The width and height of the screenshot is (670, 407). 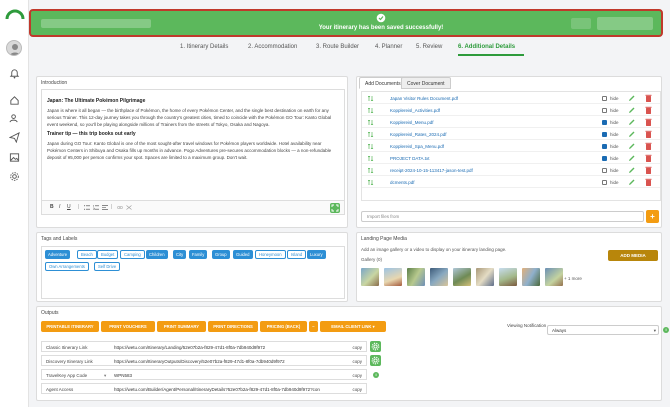 I want to click on tag-budget: Budget, so click(x=108, y=254).